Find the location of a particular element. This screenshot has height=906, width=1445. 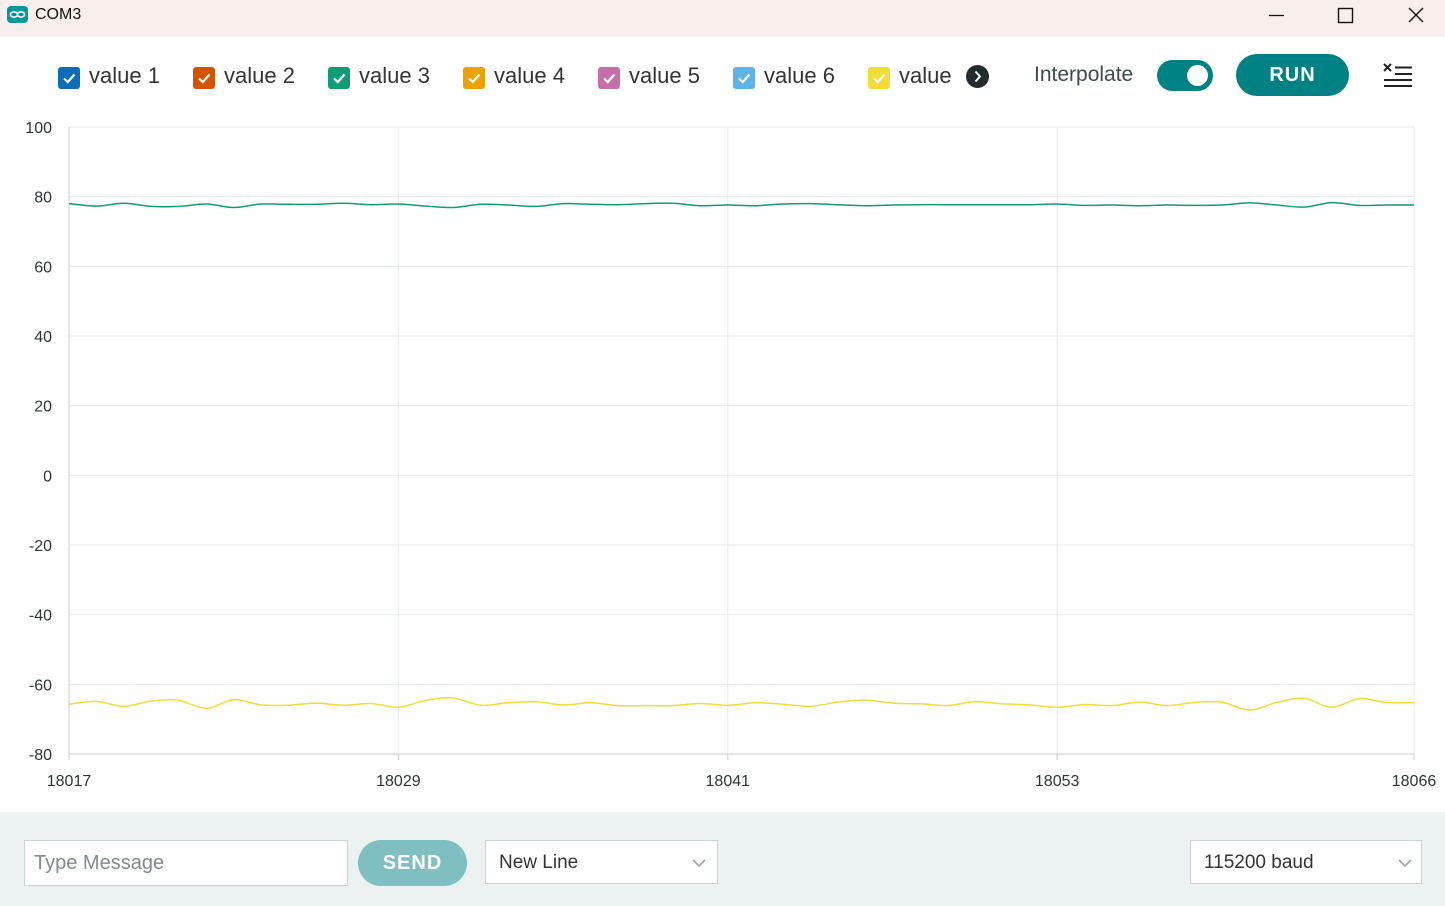

line-ending-select: New Line is located at coordinates (601, 862).